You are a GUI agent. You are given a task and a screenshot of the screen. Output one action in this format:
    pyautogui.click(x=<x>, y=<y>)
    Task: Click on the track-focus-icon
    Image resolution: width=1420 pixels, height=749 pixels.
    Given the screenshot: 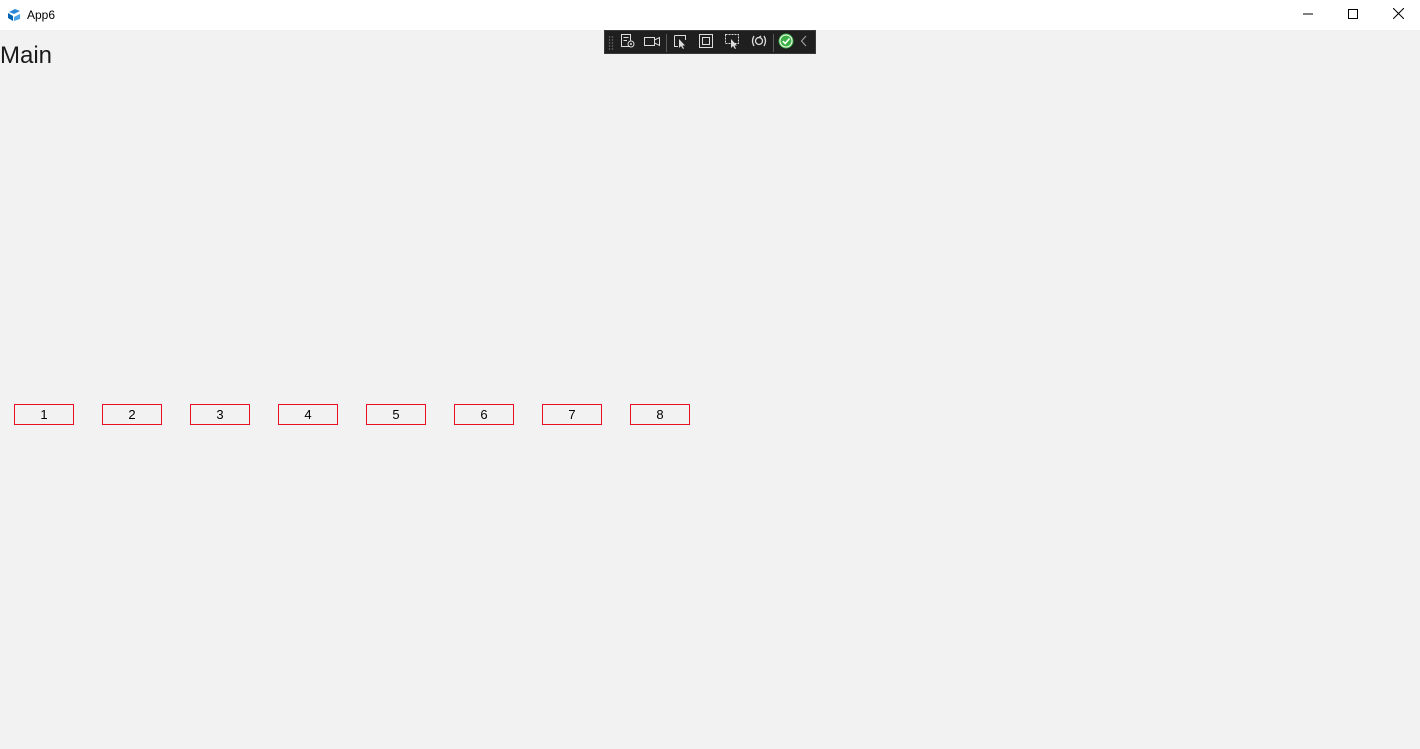 What is the action you would take?
    pyautogui.click(x=732, y=43)
    